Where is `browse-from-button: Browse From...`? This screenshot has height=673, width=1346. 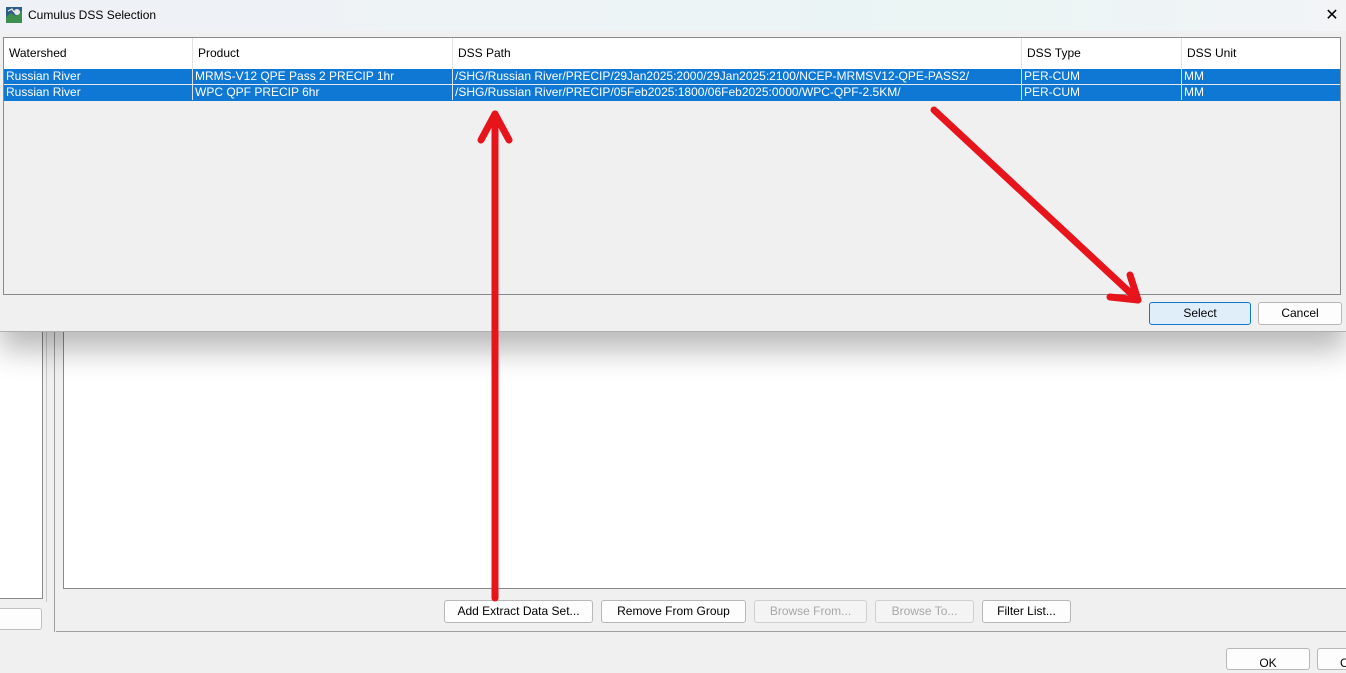 browse-from-button: Browse From... is located at coordinates (810, 611).